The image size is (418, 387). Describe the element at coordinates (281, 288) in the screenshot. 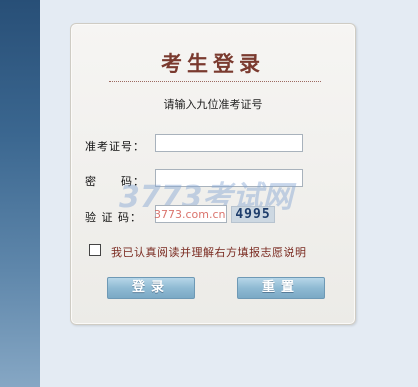

I see `reset-button: 重置` at that location.